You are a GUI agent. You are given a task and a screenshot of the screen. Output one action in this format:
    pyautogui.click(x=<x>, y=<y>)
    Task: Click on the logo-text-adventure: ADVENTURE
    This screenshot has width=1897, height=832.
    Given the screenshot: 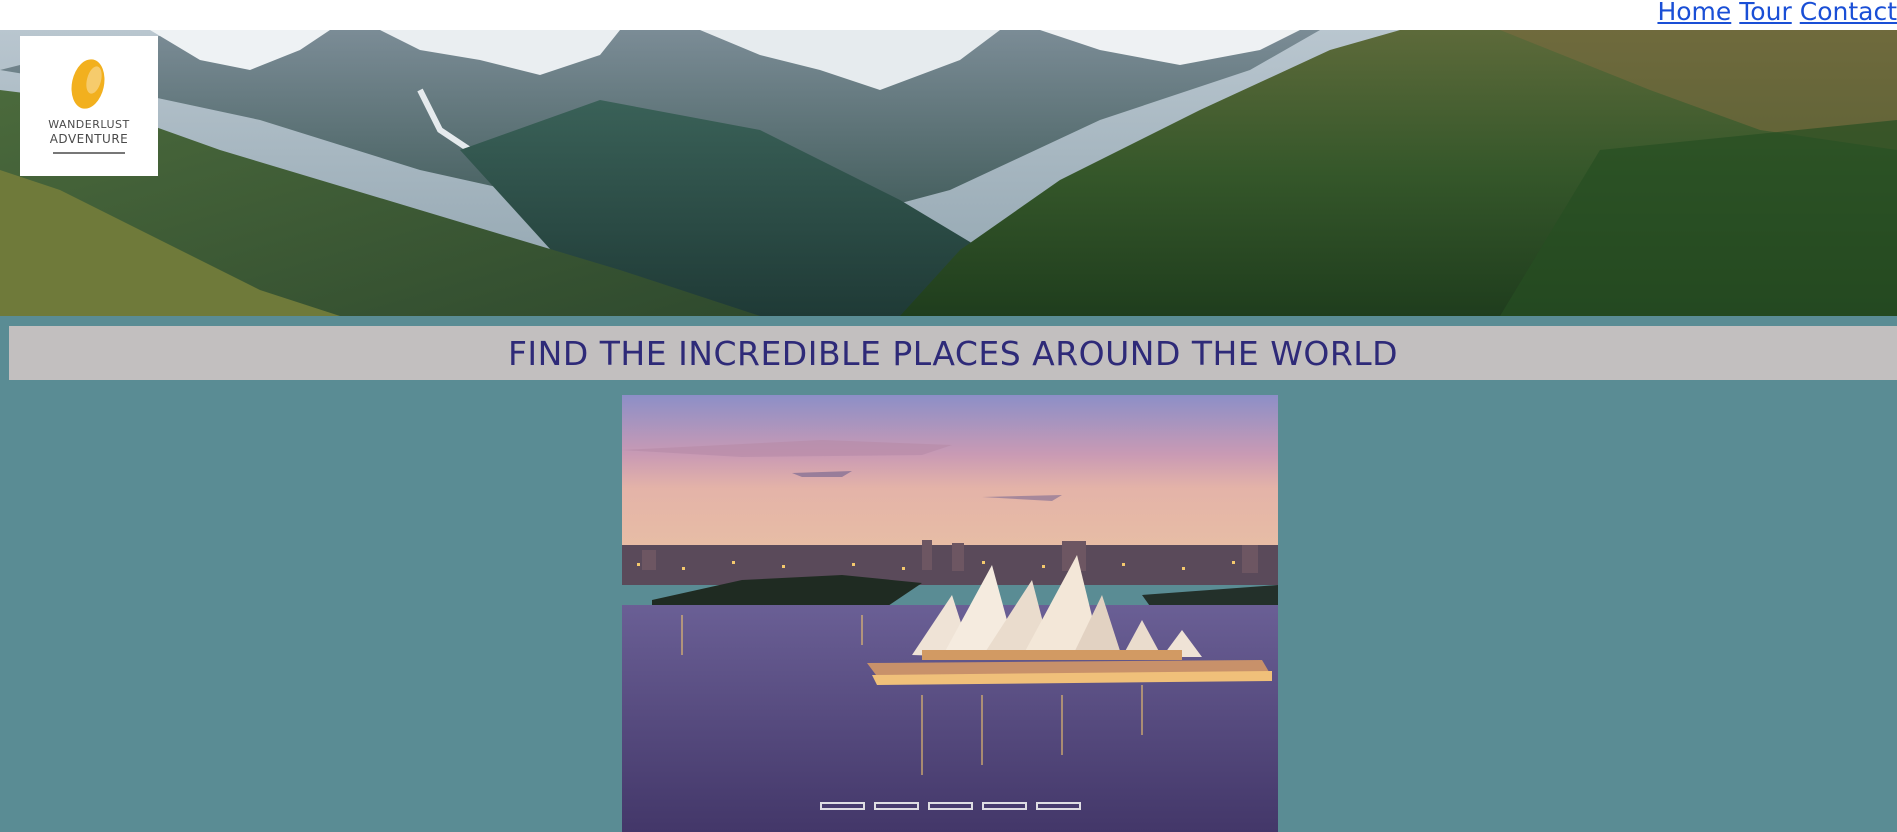 What is the action you would take?
    pyautogui.click(x=89, y=139)
    